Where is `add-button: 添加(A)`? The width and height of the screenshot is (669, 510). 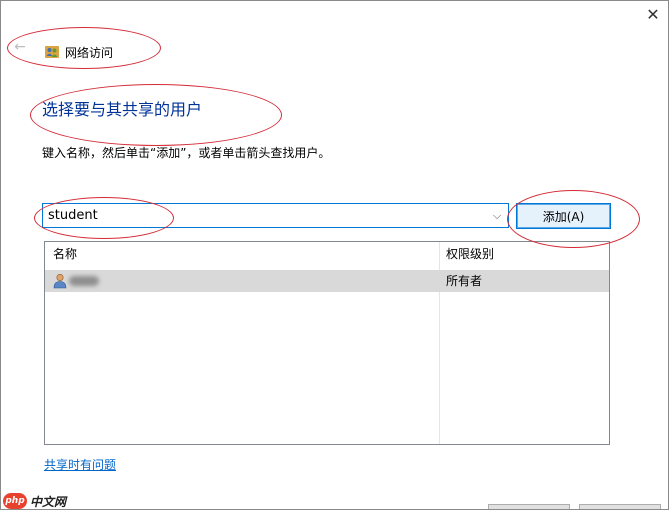
add-button: 添加(A) is located at coordinates (563, 216).